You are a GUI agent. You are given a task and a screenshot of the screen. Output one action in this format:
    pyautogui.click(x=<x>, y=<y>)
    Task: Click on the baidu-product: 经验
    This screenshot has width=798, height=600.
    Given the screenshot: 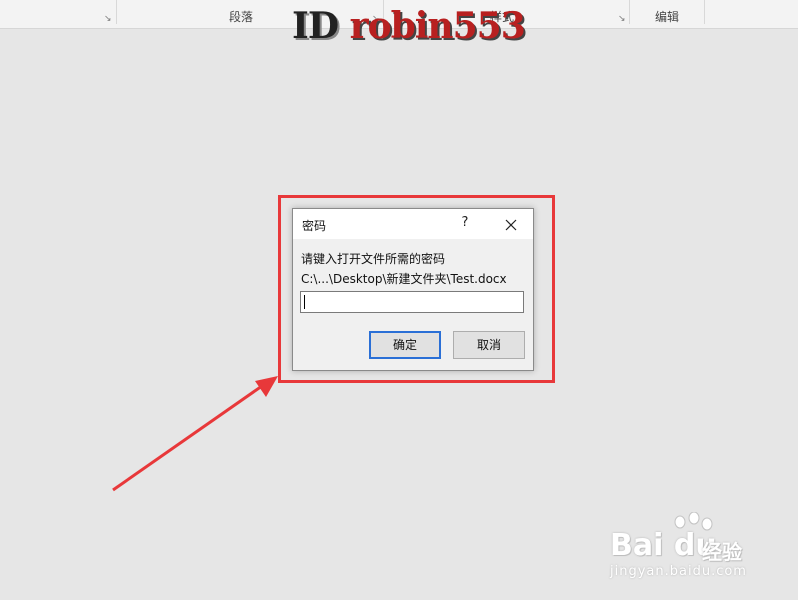 What is the action you would take?
    pyautogui.click(x=722, y=552)
    